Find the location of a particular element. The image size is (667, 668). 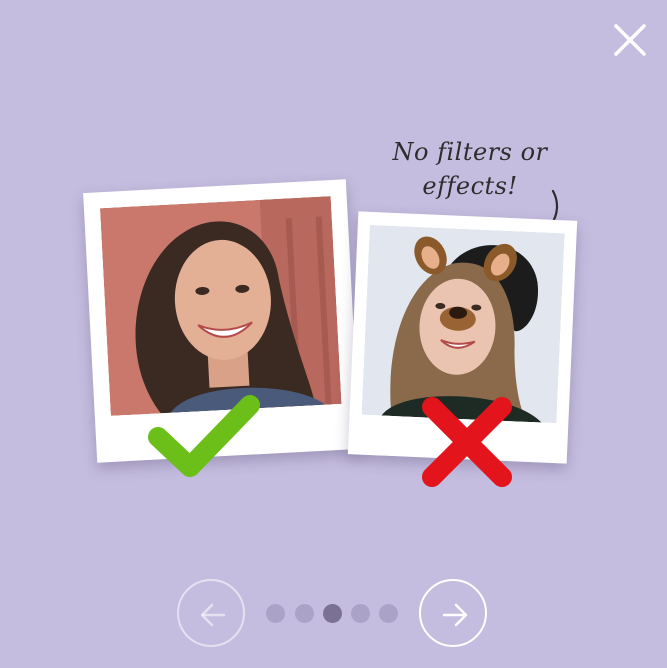

bad-example-photo is located at coordinates (463, 324).